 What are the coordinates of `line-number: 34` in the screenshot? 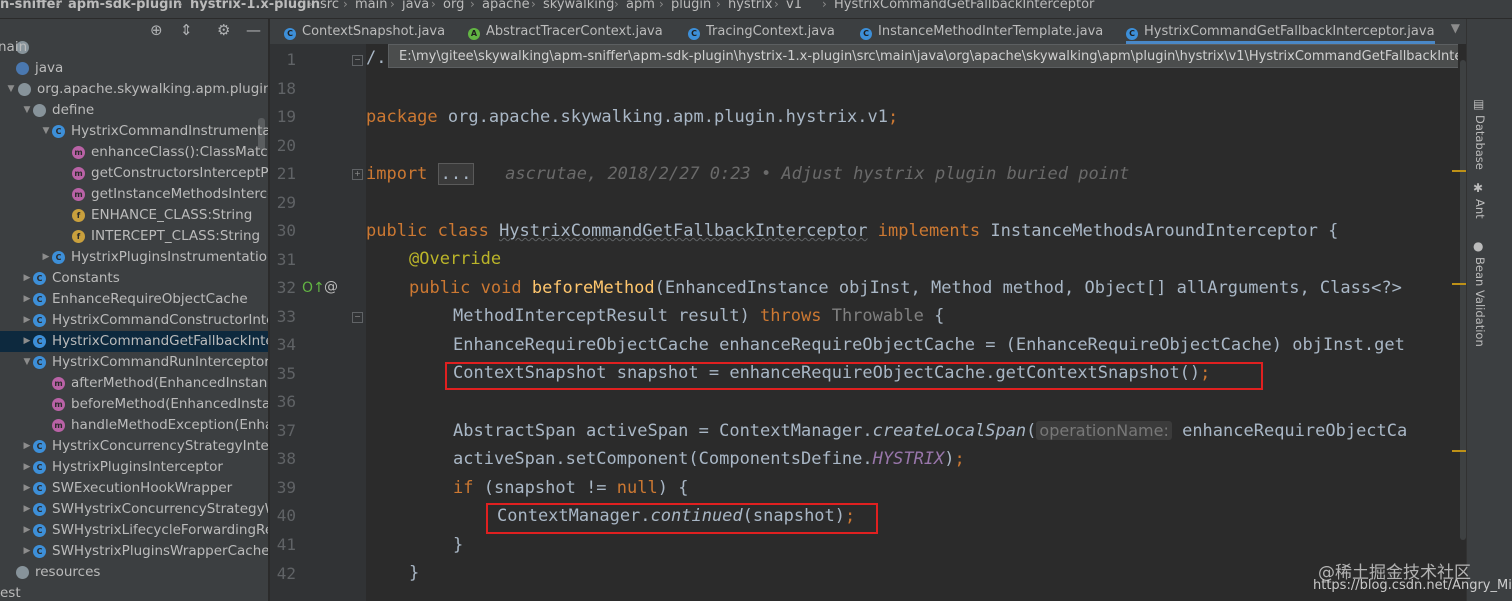 It's located at (286, 344).